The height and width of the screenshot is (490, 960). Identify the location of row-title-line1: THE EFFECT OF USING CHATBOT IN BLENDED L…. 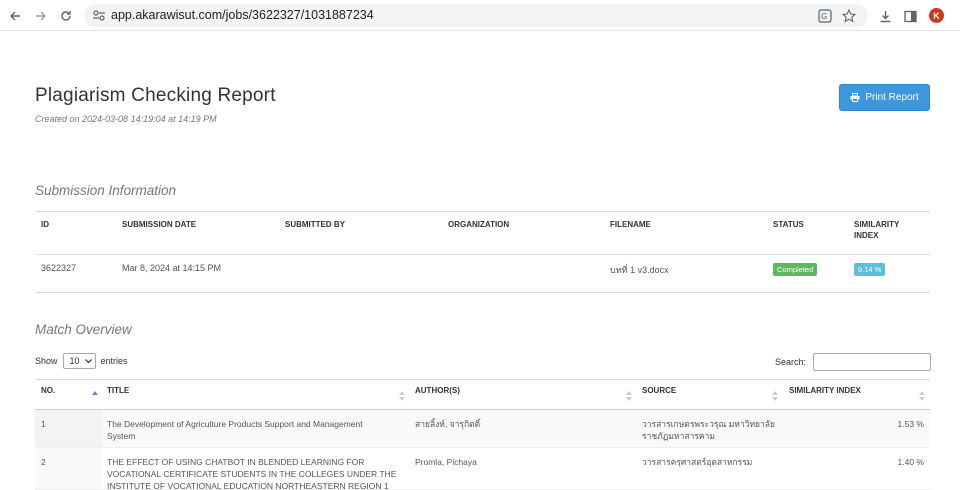
(236, 462).